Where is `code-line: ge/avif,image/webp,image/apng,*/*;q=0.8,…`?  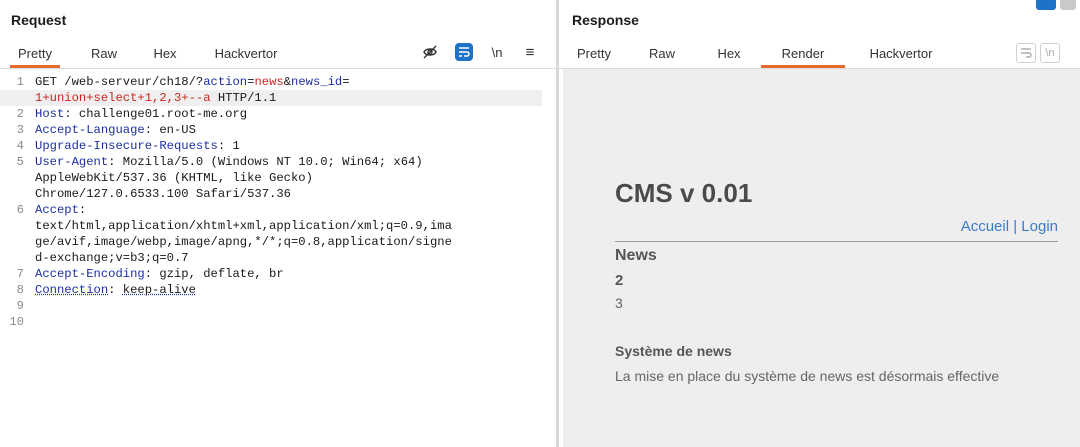
code-line: ge/avif,image/webp,image/apng,*/*;q=0.8,… is located at coordinates (271, 242).